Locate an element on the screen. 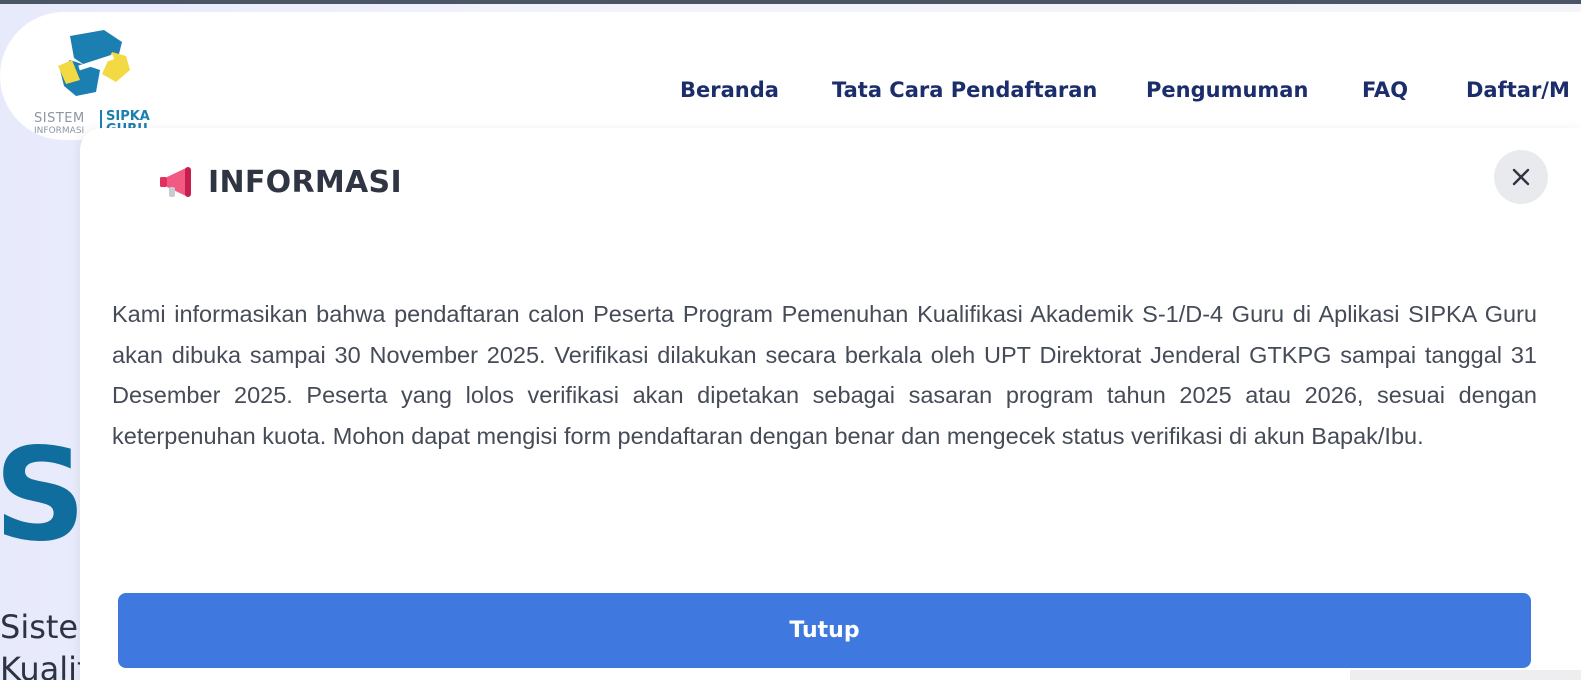 This screenshot has height=680, width=1581. sipka-guru-logo-icon is located at coordinates (94, 63).